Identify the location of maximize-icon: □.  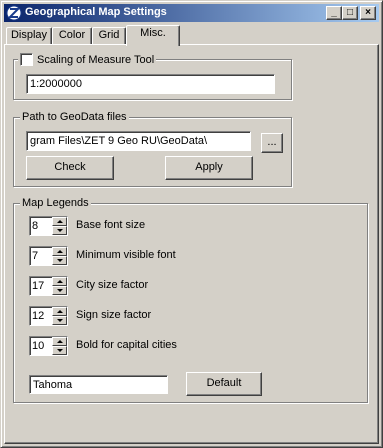
(350, 12).